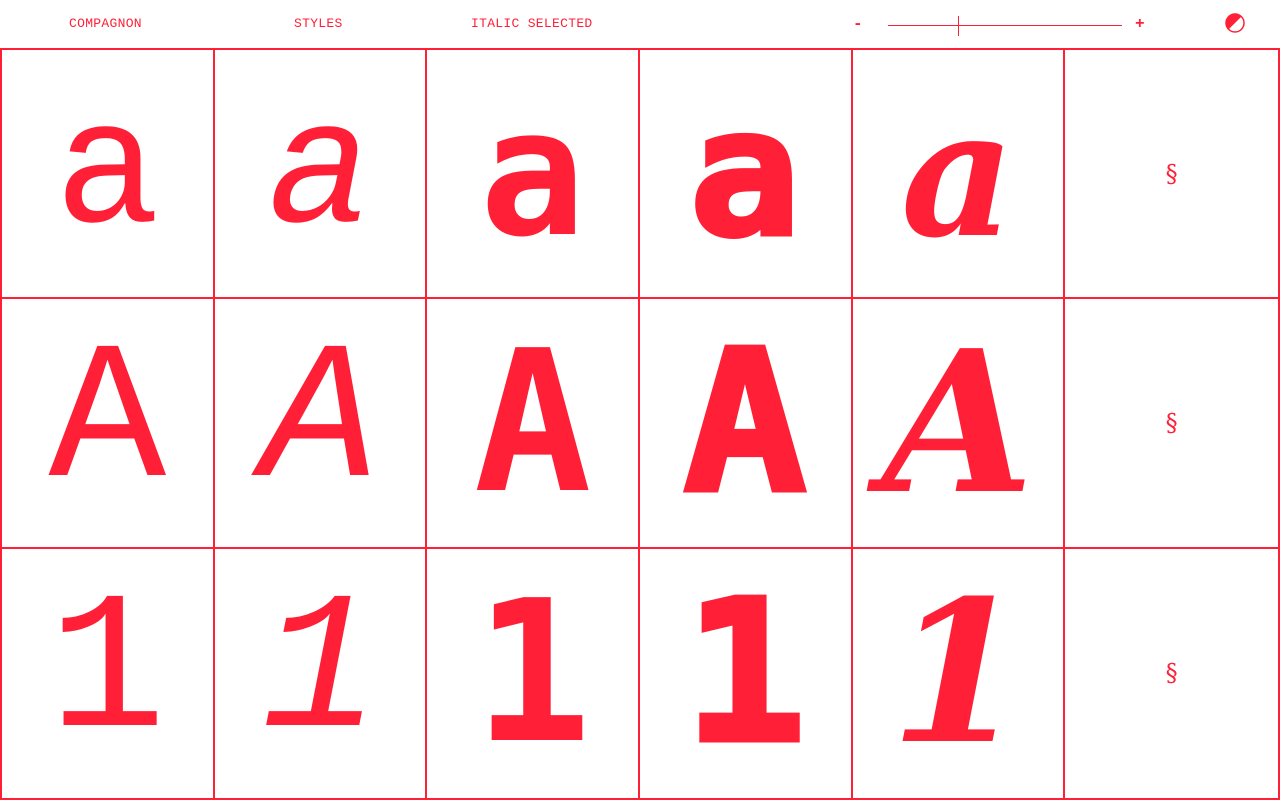 This screenshot has width=1280, height=800. What do you see at coordinates (1235, 23) in the screenshot?
I see `contrast-icon` at bounding box center [1235, 23].